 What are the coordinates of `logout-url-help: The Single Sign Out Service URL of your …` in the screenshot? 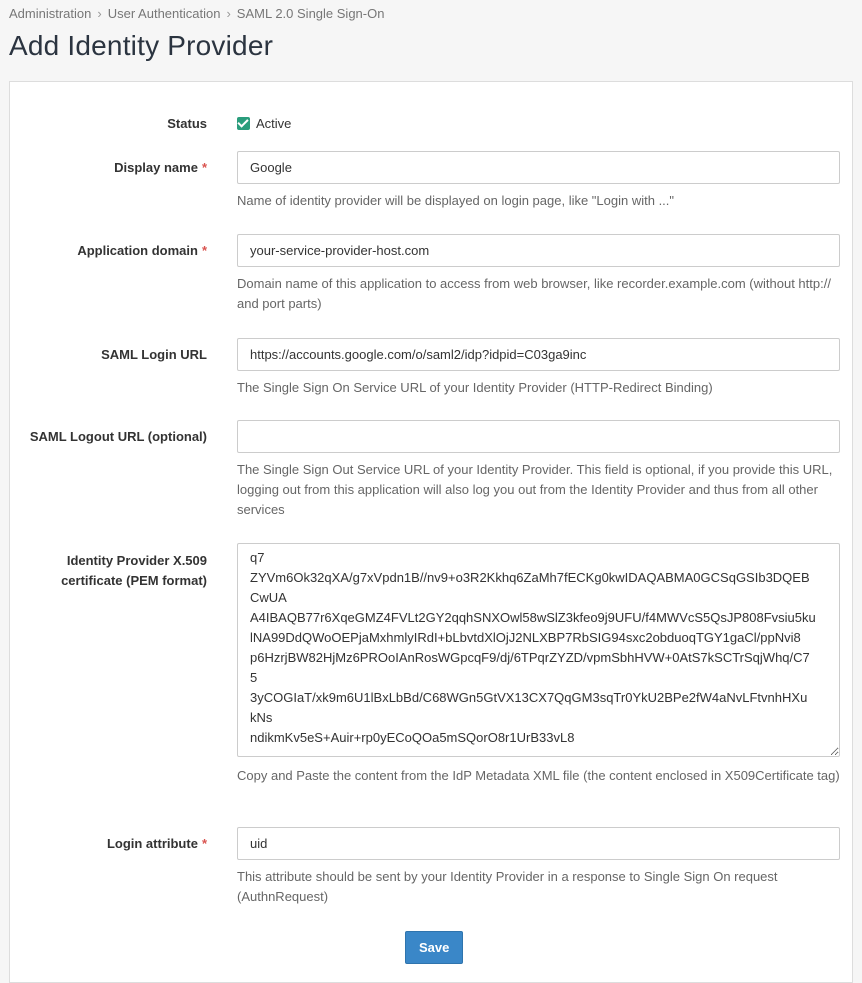 It's located at (535, 489).